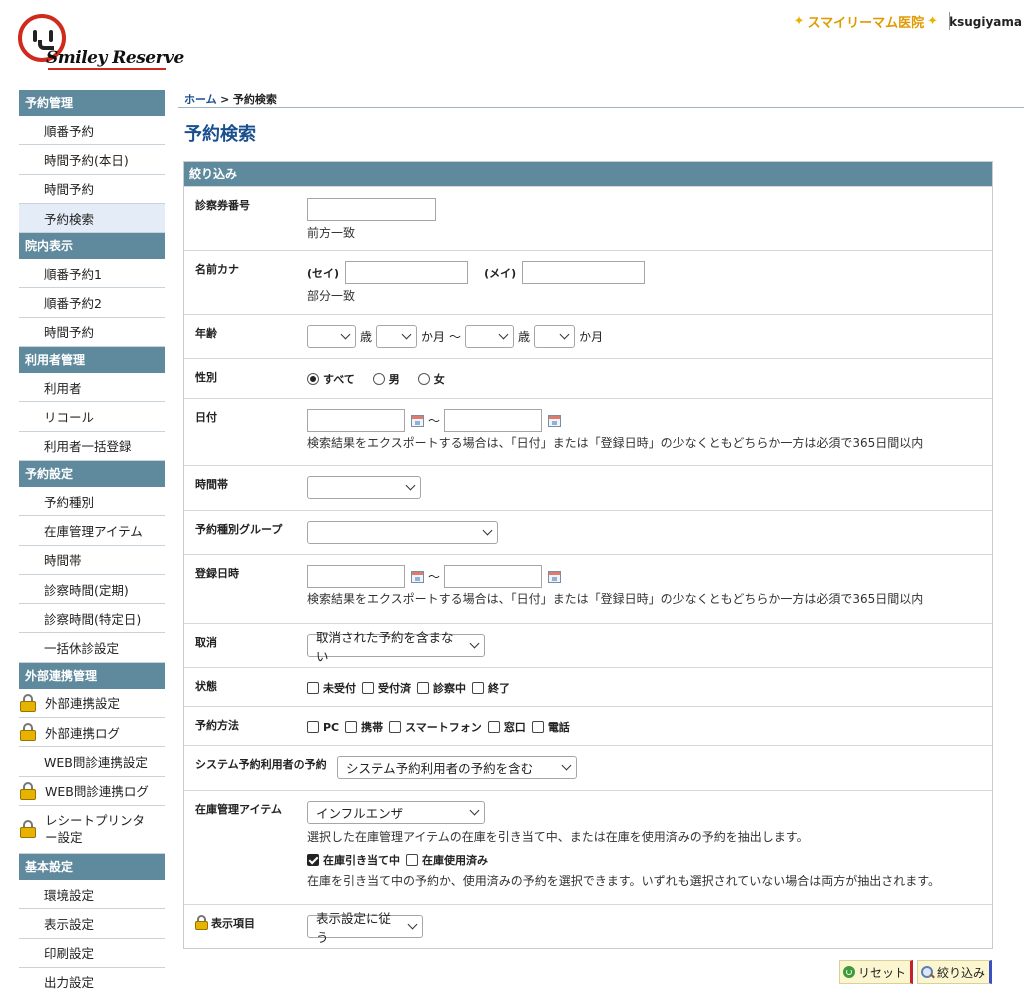 Image resolution: width=1024 pixels, height=991 pixels. I want to click on sidebar-item-stock-items: 在庫管理アイテム, so click(92, 531).